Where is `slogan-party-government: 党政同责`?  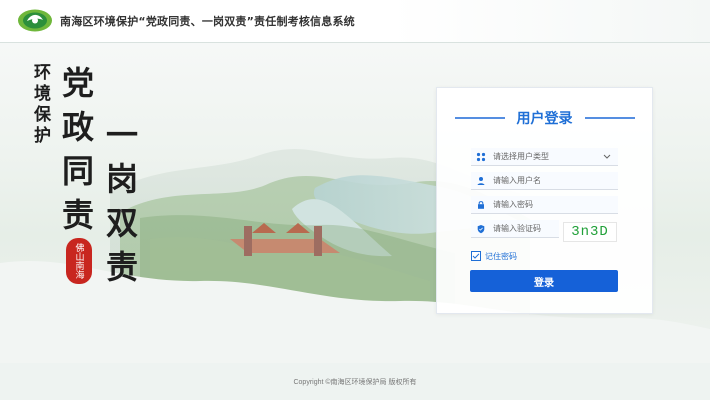 slogan-party-government: 党政同责 is located at coordinates (78, 149).